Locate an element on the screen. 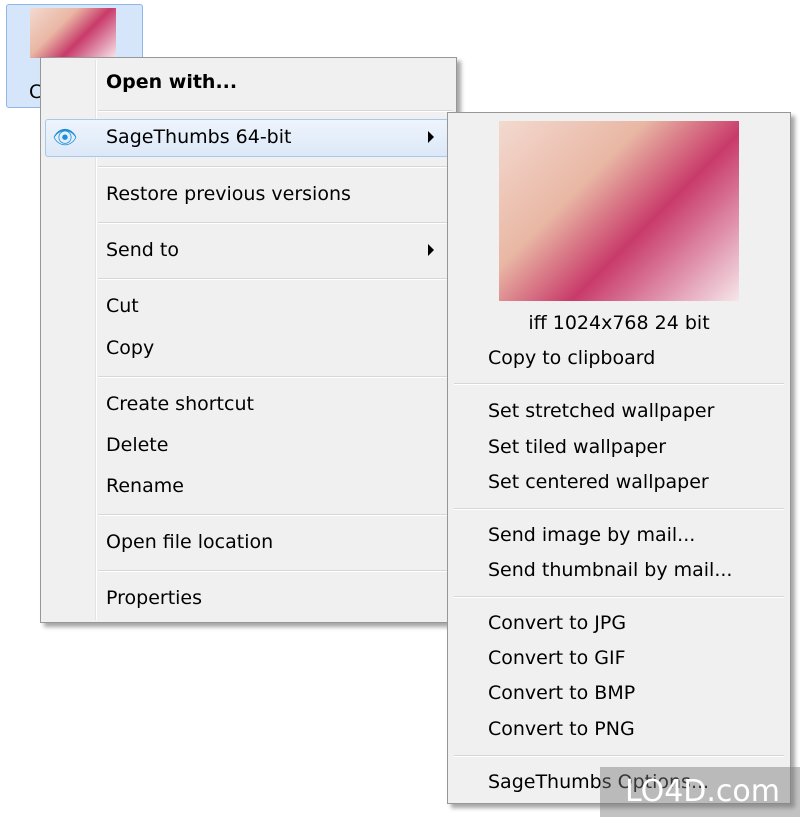 Image resolution: width=800 pixels, height=817 pixels. menu-convert-to-jpg: Convert to JPG is located at coordinates (557, 623).